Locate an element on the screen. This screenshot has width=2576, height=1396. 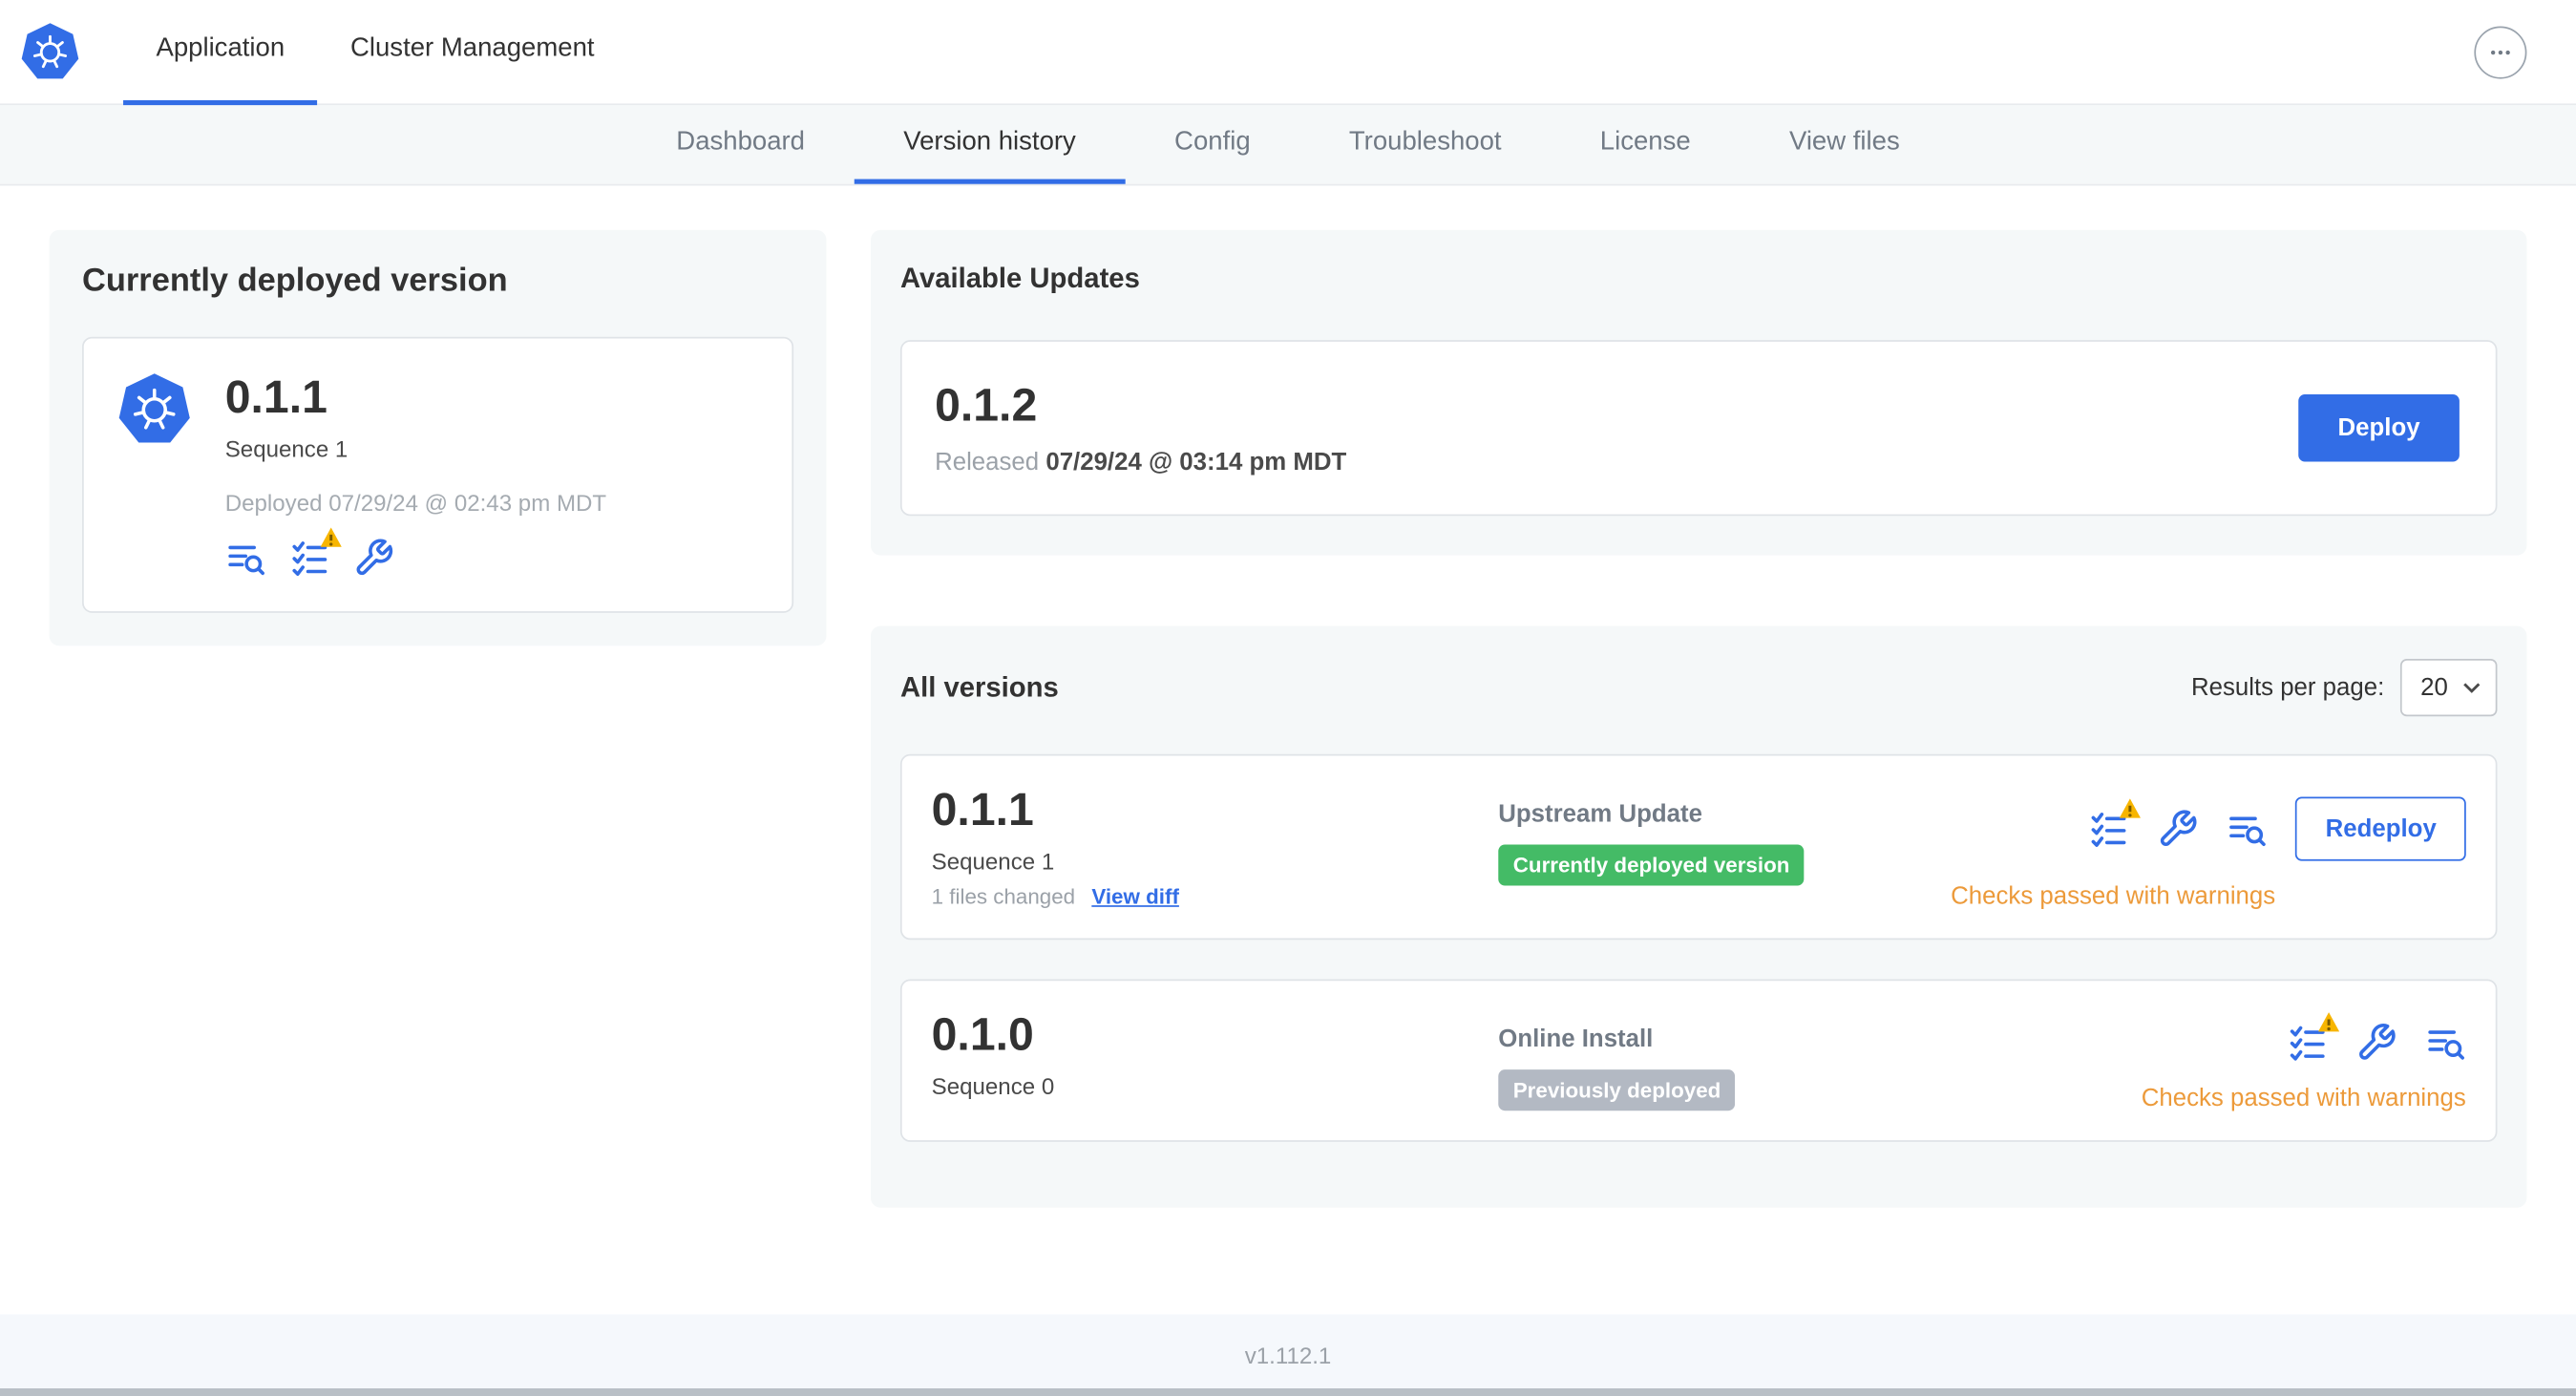
version-source: Online Install is located at coordinates (1576, 1040).